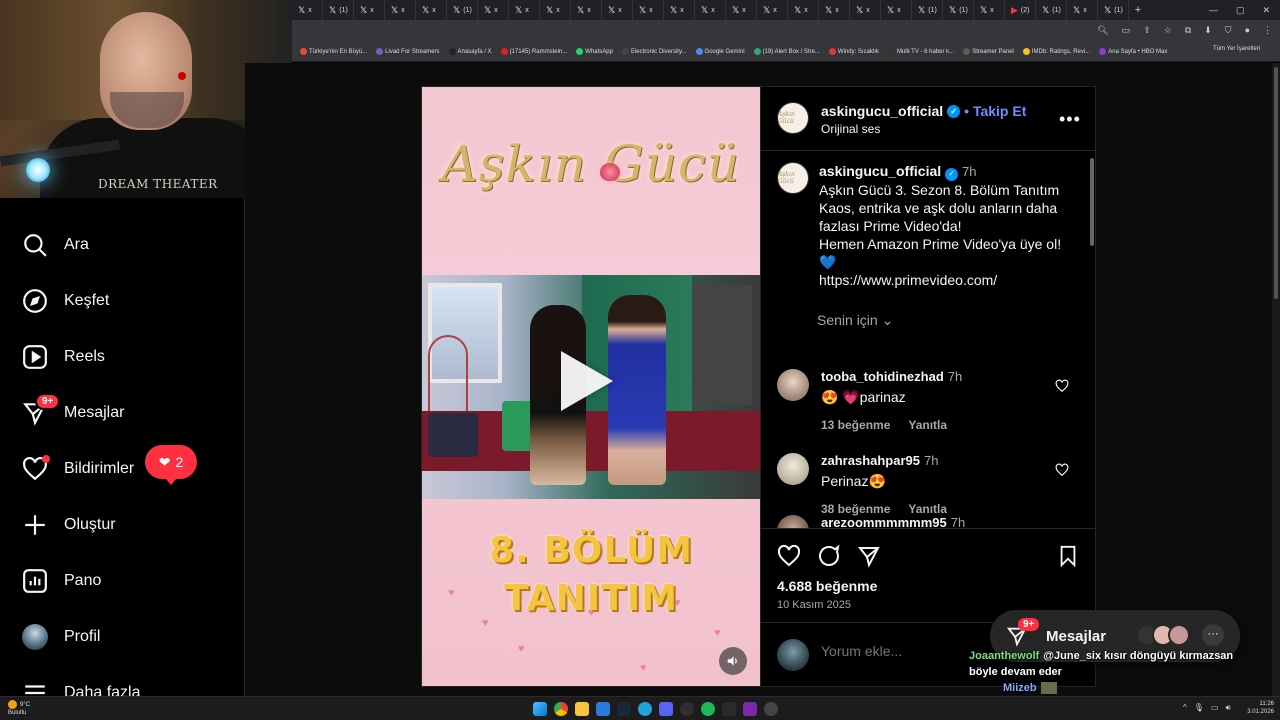 This screenshot has height=720, width=1280. What do you see at coordinates (645, 709) in the screenshot?
I see `edge-icon` at bounding box center [645, 709].